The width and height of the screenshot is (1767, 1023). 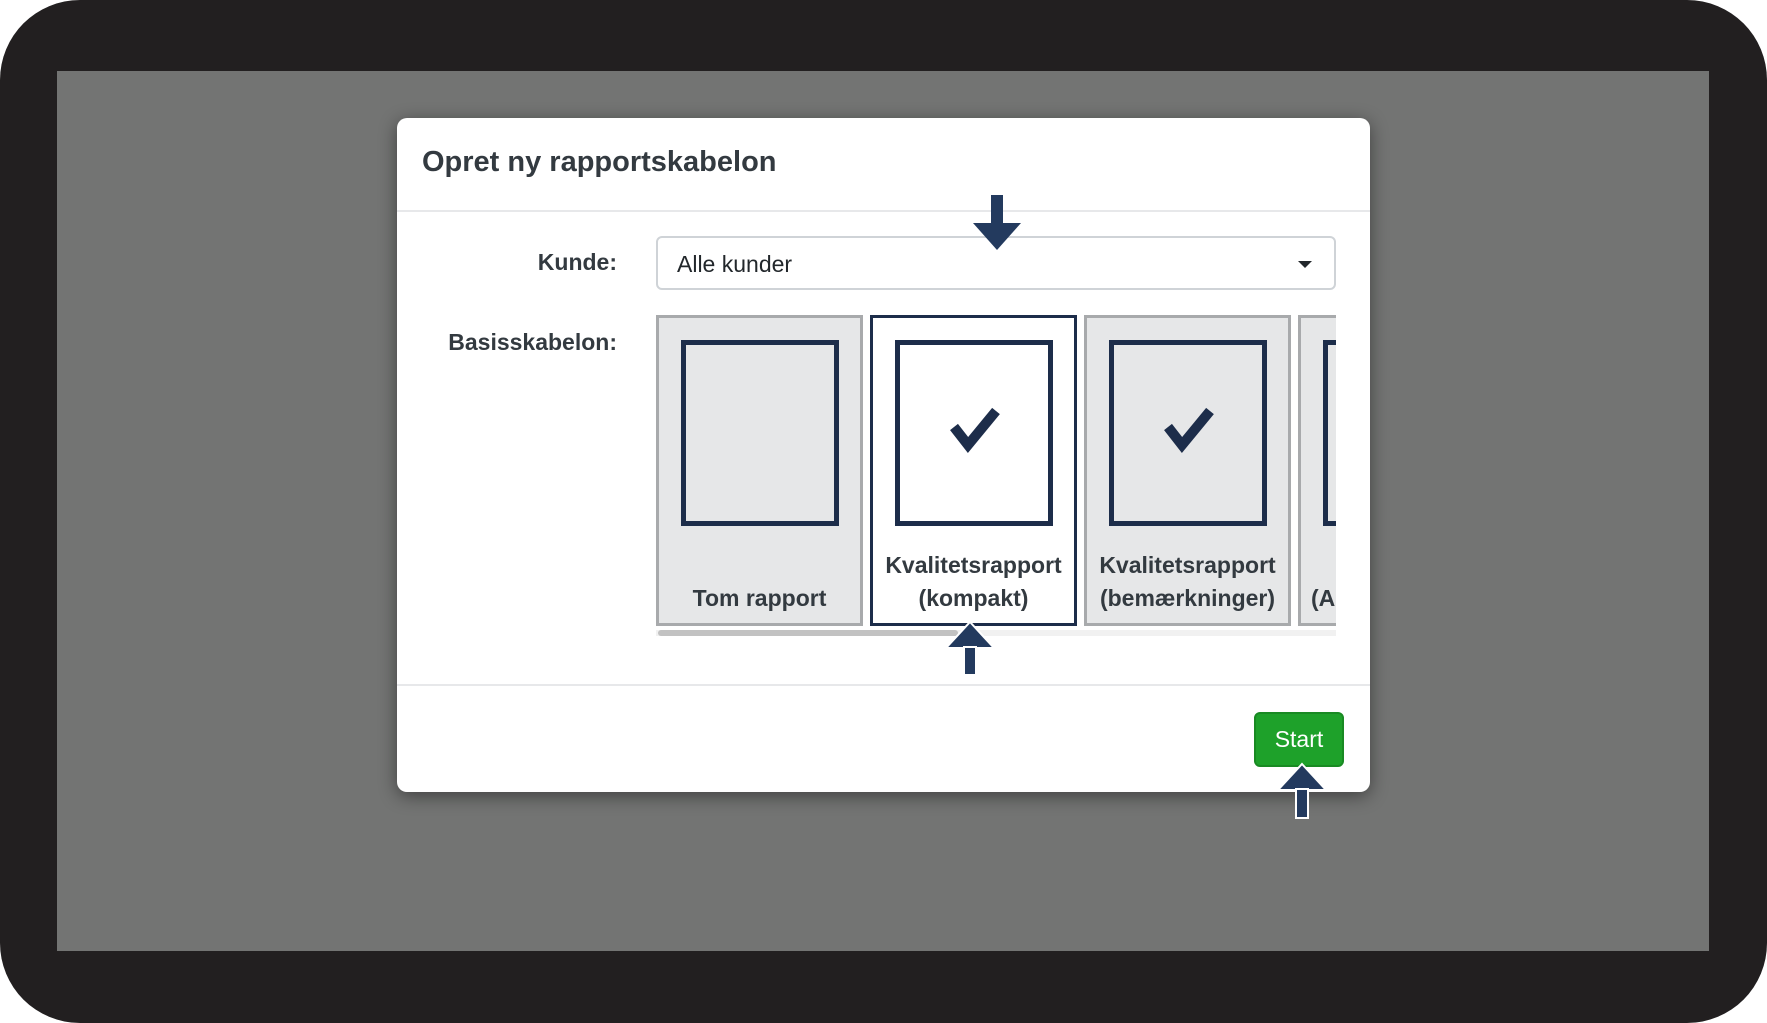 I want to click on template-tile-compact: Kvalitetsrapport (kompakt), so click(x=973, y=470).